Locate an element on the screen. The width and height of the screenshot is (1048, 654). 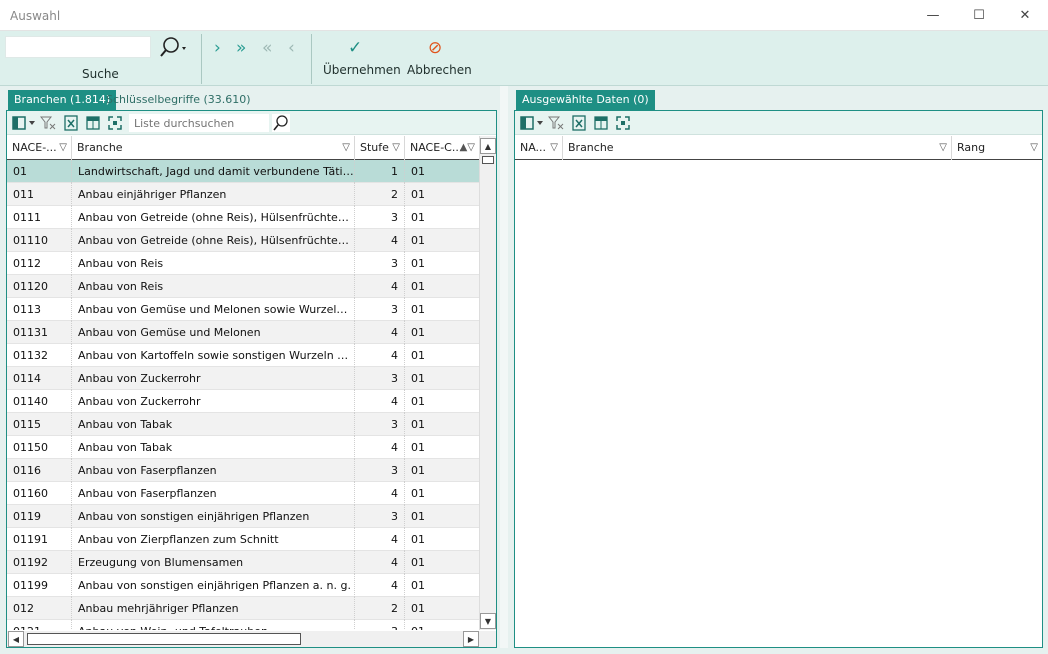
scroll-right-button: ▶ is located at coordinates (471, 639).